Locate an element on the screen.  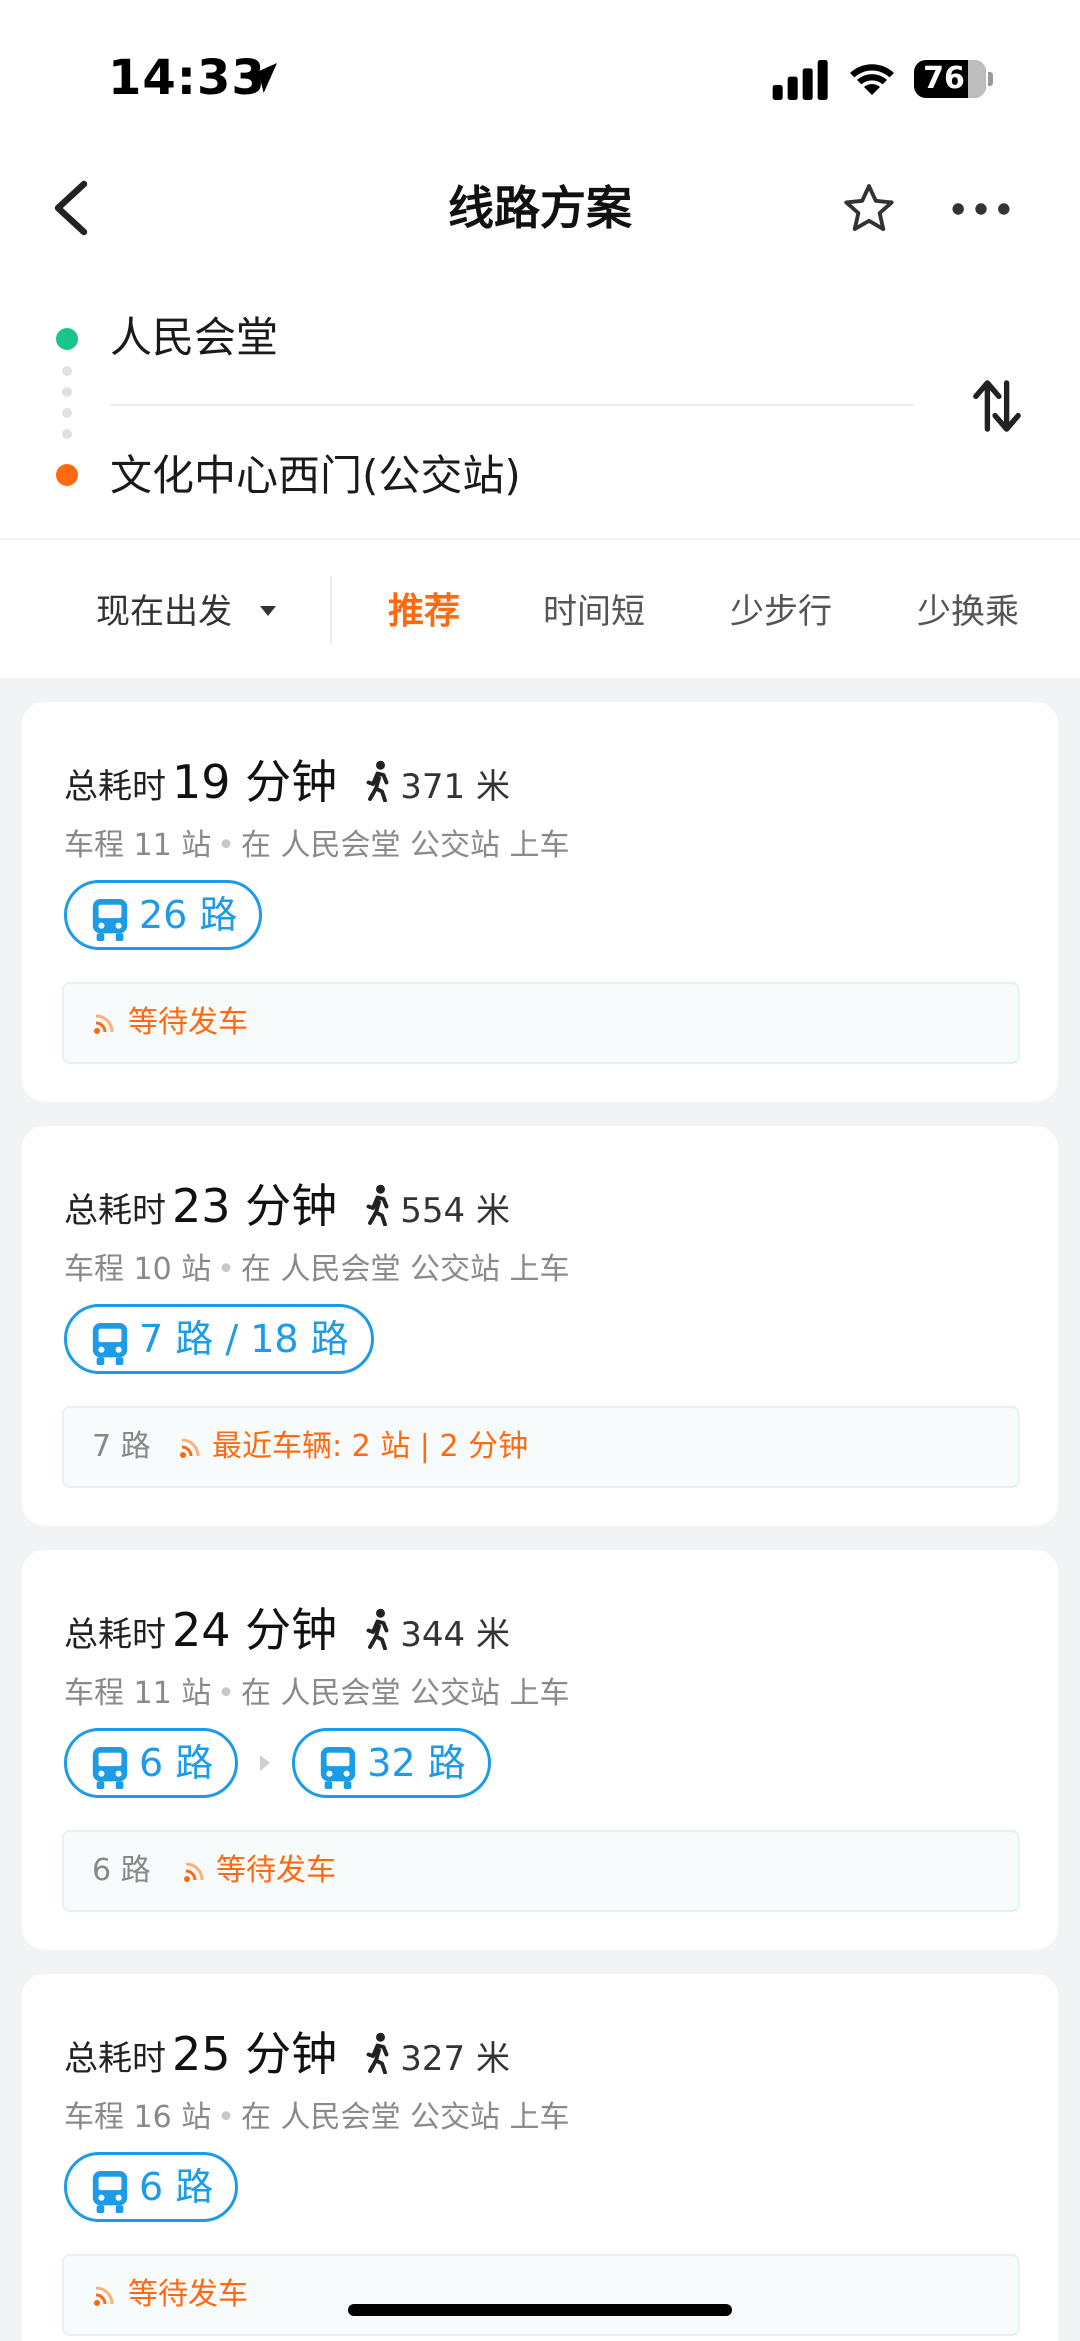
home-indicator is located at coordinates (540, 2310).